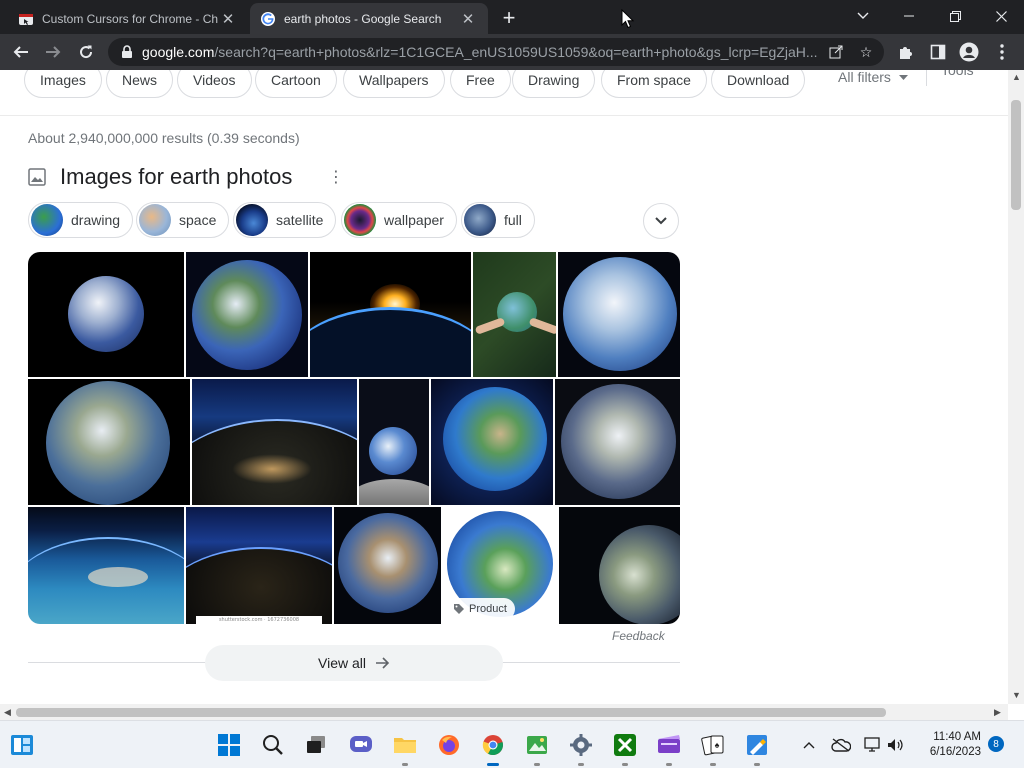 This screenshot has width=1024, height=768. I want to click on show-hidden-icons-button, so click(809, 745).